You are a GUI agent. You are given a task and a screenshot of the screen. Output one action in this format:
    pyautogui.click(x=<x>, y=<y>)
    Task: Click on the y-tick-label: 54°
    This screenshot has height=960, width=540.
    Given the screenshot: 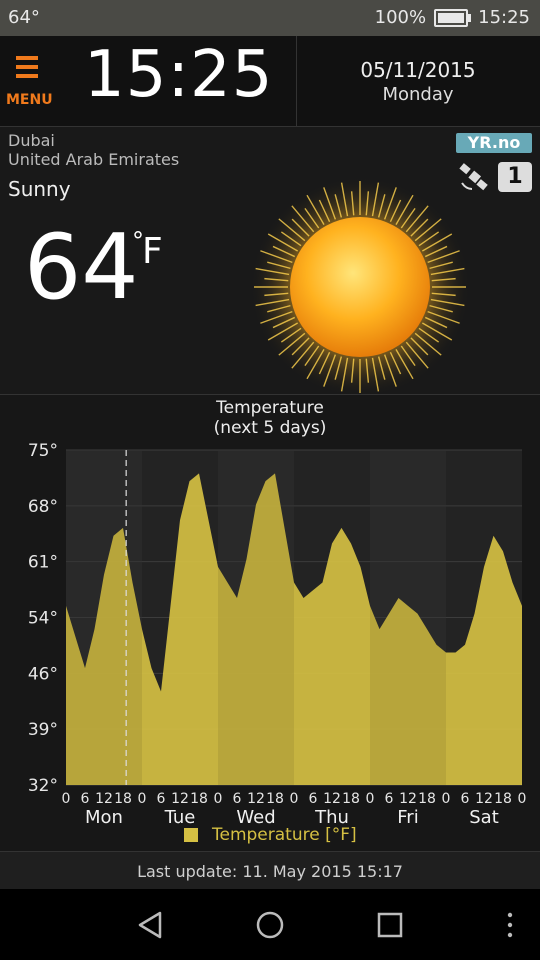 What is the action you would take?
    pyautogui.click(x=43, y=619)
    